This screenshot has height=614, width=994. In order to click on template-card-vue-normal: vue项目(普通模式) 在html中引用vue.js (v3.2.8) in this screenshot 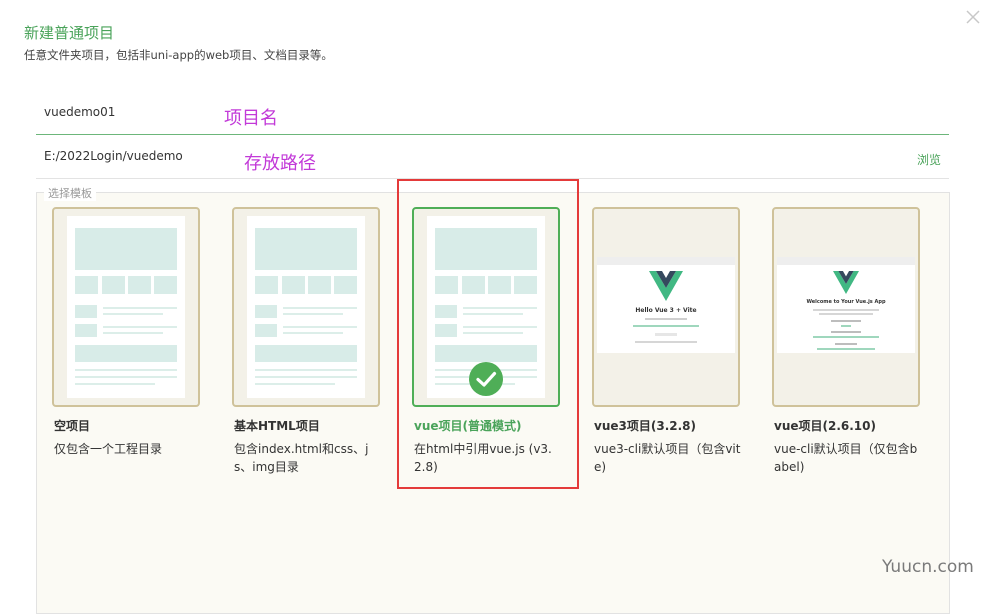, I will do `click(486, 341)`.